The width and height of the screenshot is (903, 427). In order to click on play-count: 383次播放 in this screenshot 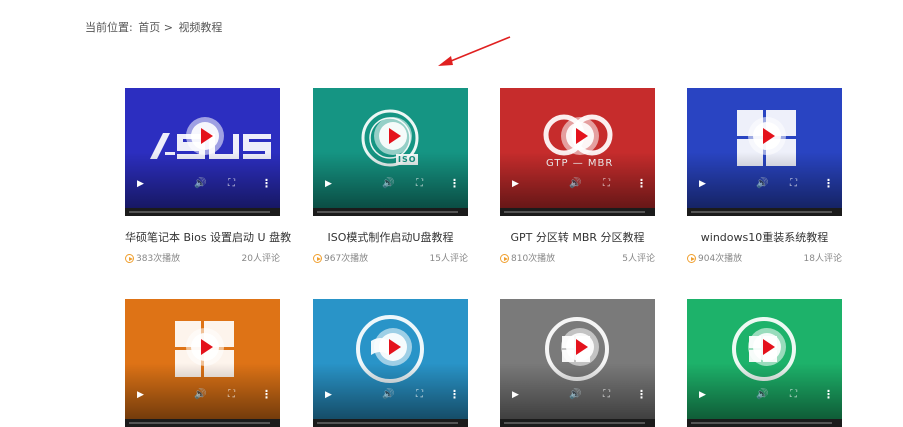, I will do `click(152, 257)`.